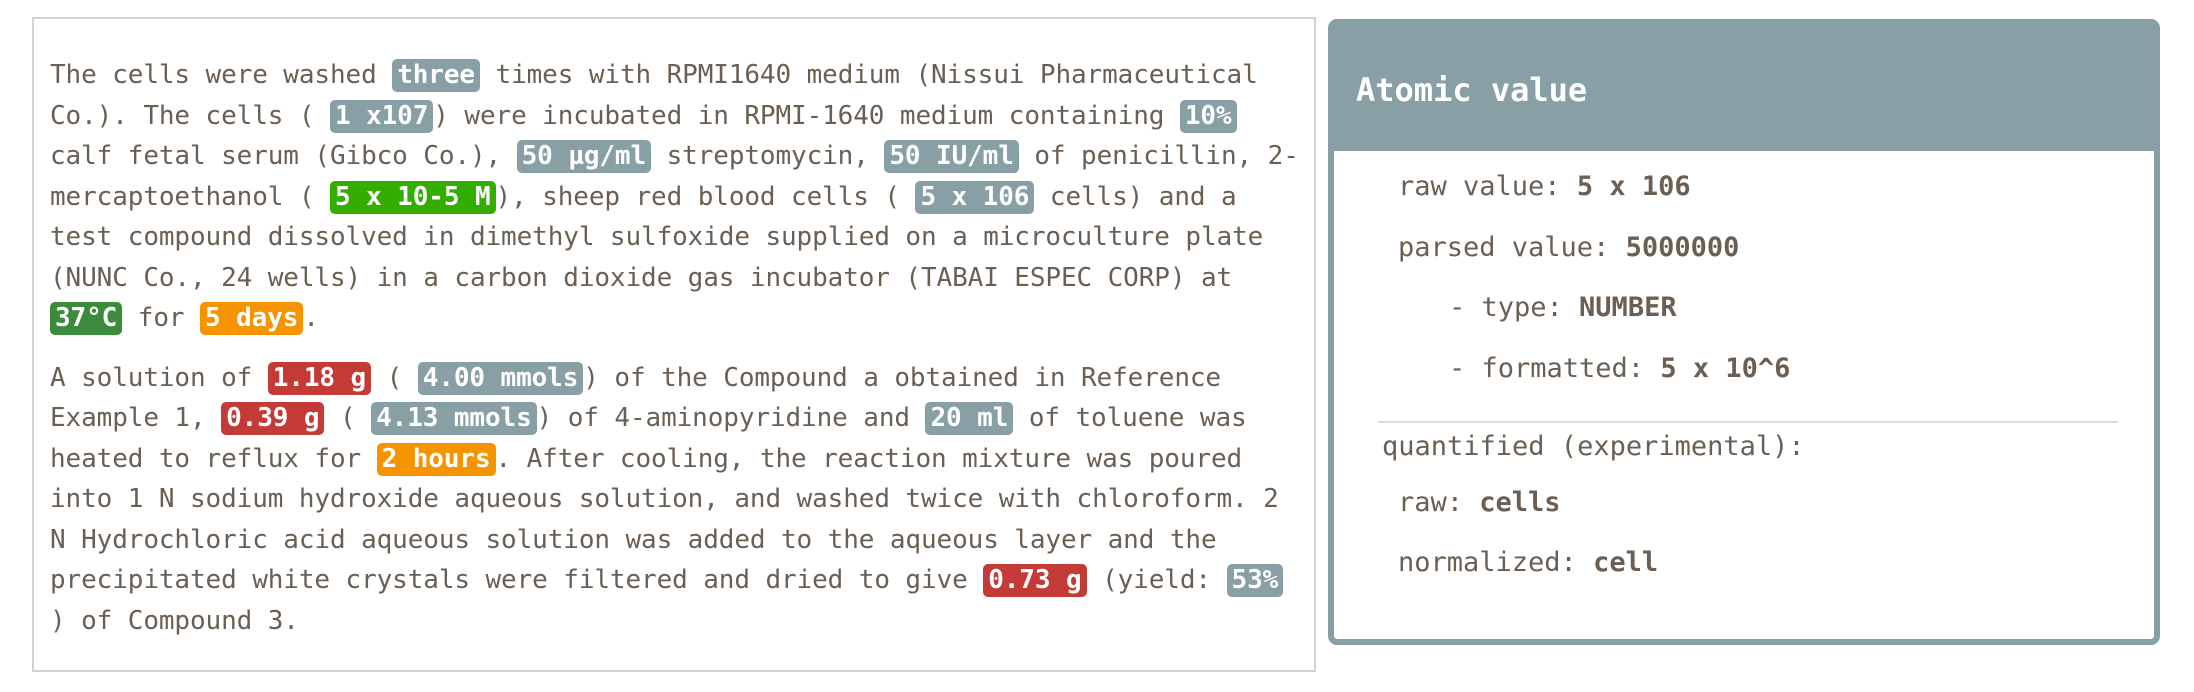 This screenshot has width=2194, height=692. Describe the element at coordinates (1628, 307) in the screenshot. I see `type-value: NUMBER` at that location.